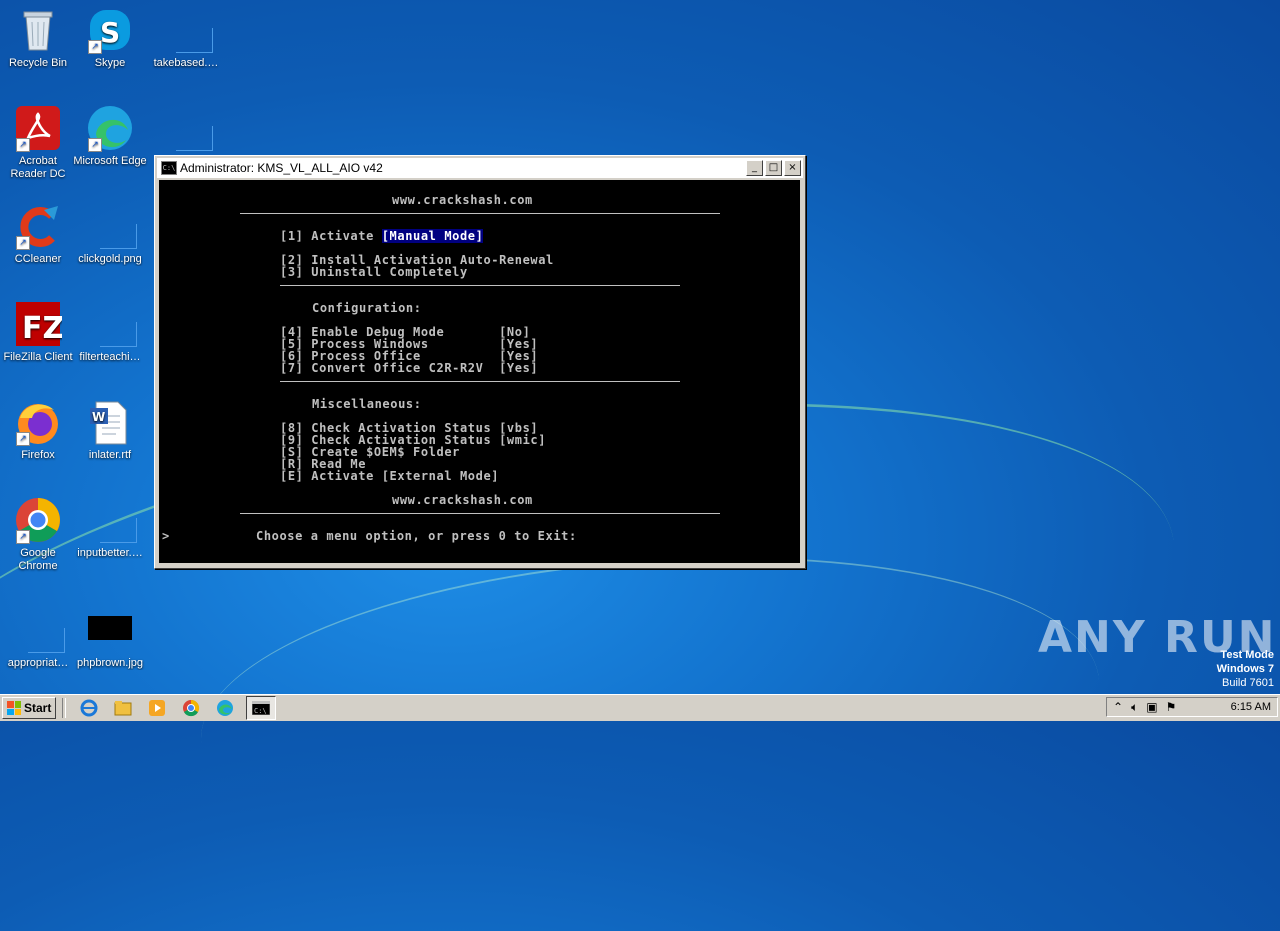 This screenshot has height=931, width=1280. What do you see at coordinates (1118, 707) in the screenshot?
I see `show-hidden-icons-icon: ⌃` at bounding box center [1118, 707].